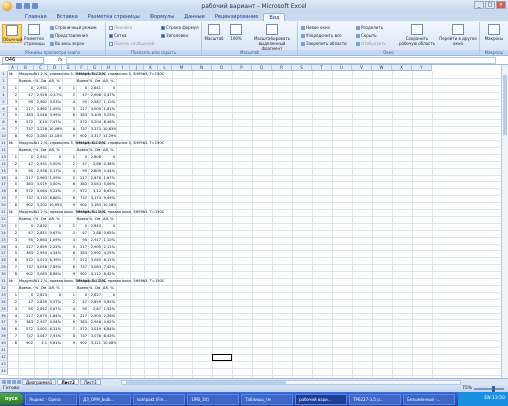 The height and width of the screenshot is (406, 508). Describe the element at coordinates (12, 399) in the screenshot. I see `start-button: пуск` at that location.